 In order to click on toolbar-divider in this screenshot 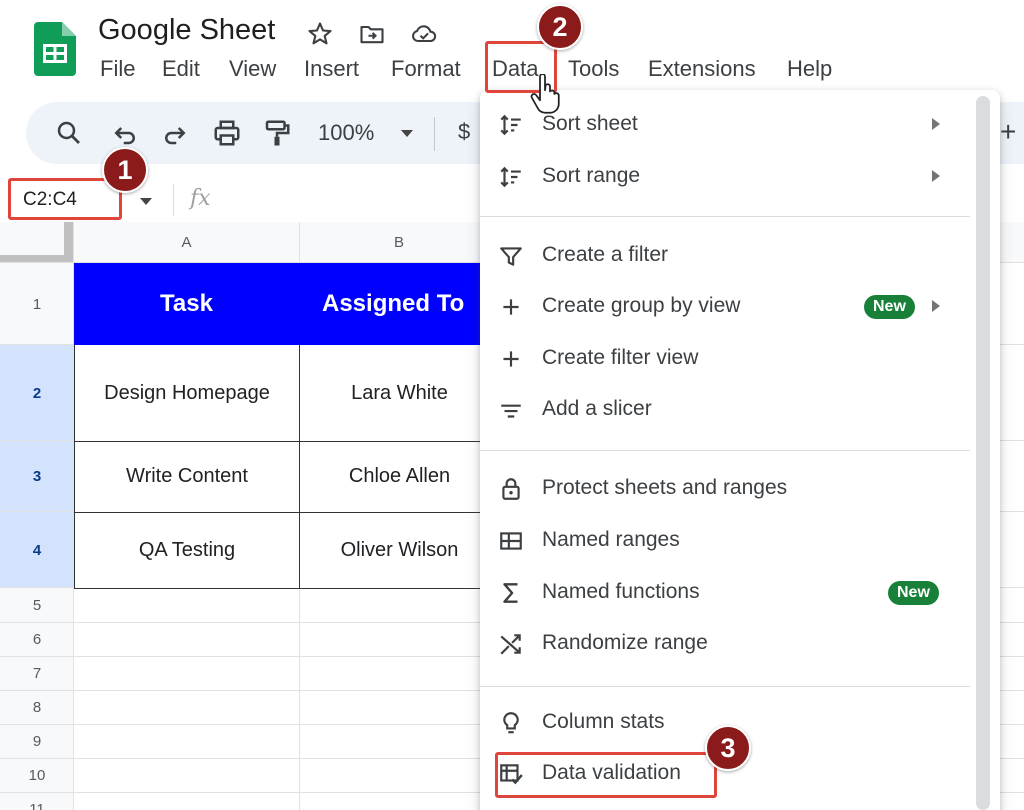, I will do `click(434, 134)`.